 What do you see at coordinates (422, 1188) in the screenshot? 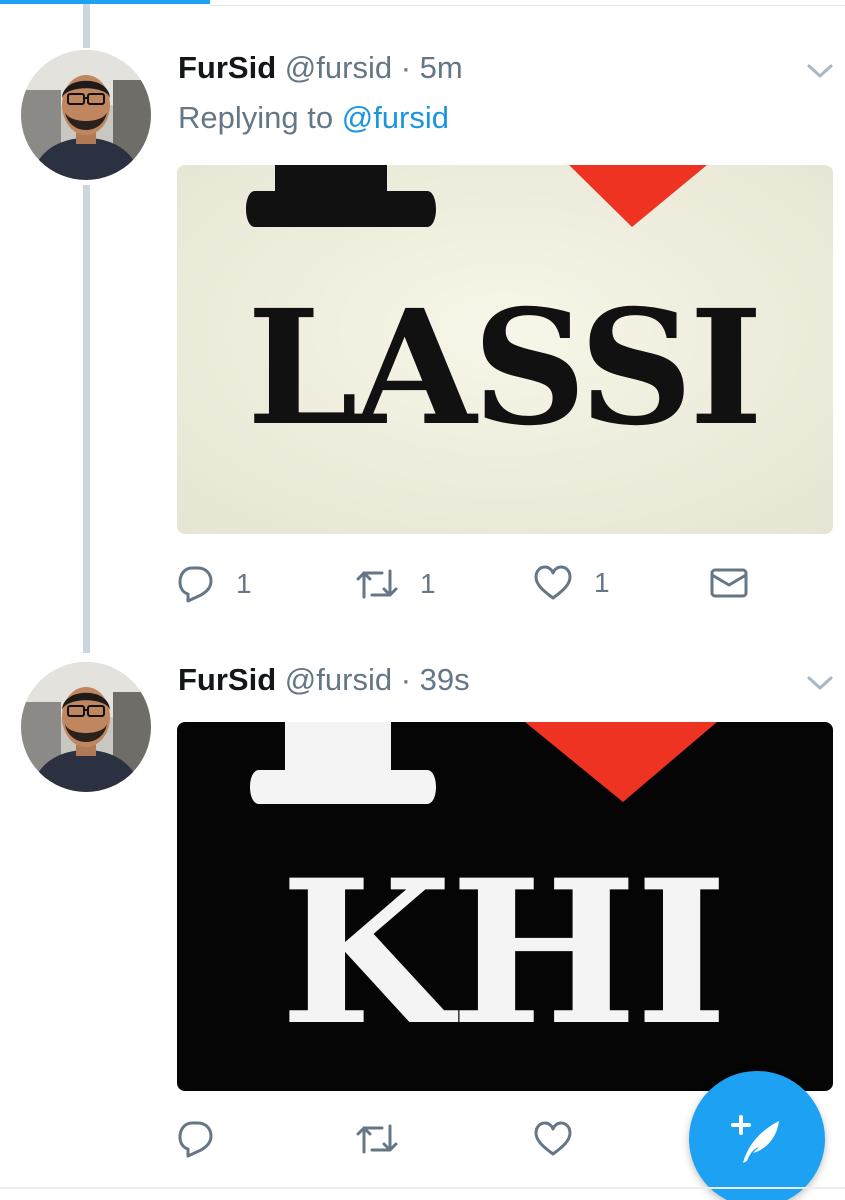
I see `divider` at bounding box center [422, 1188].